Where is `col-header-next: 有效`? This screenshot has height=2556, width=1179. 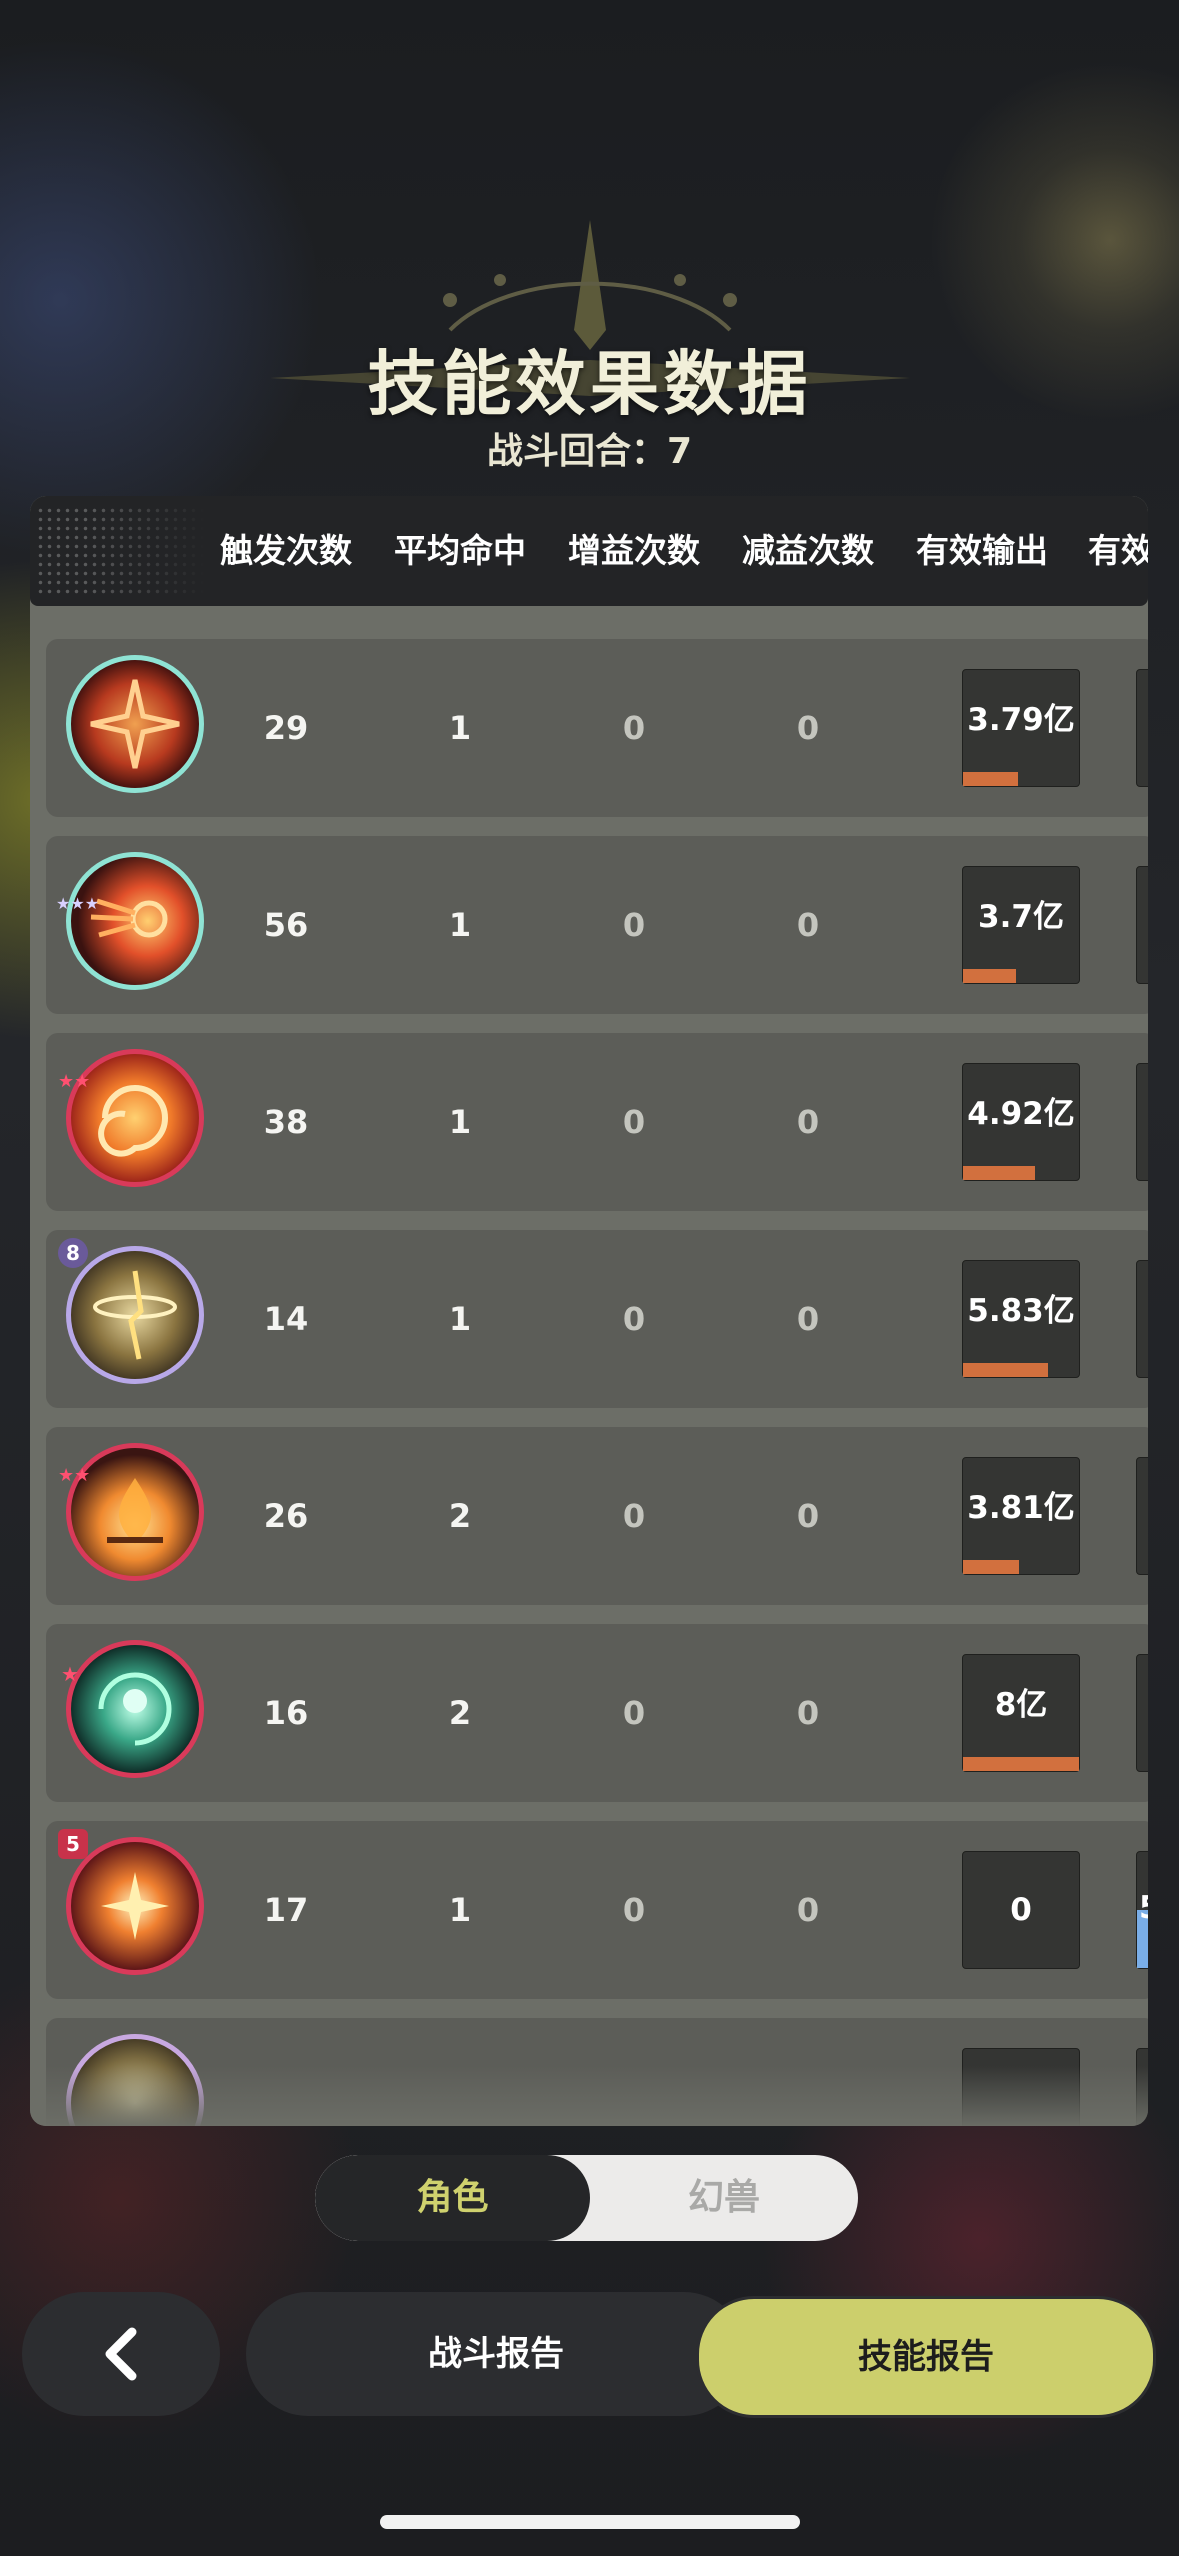
col-header-next: 有效 is located at coordinates (1118, 550).